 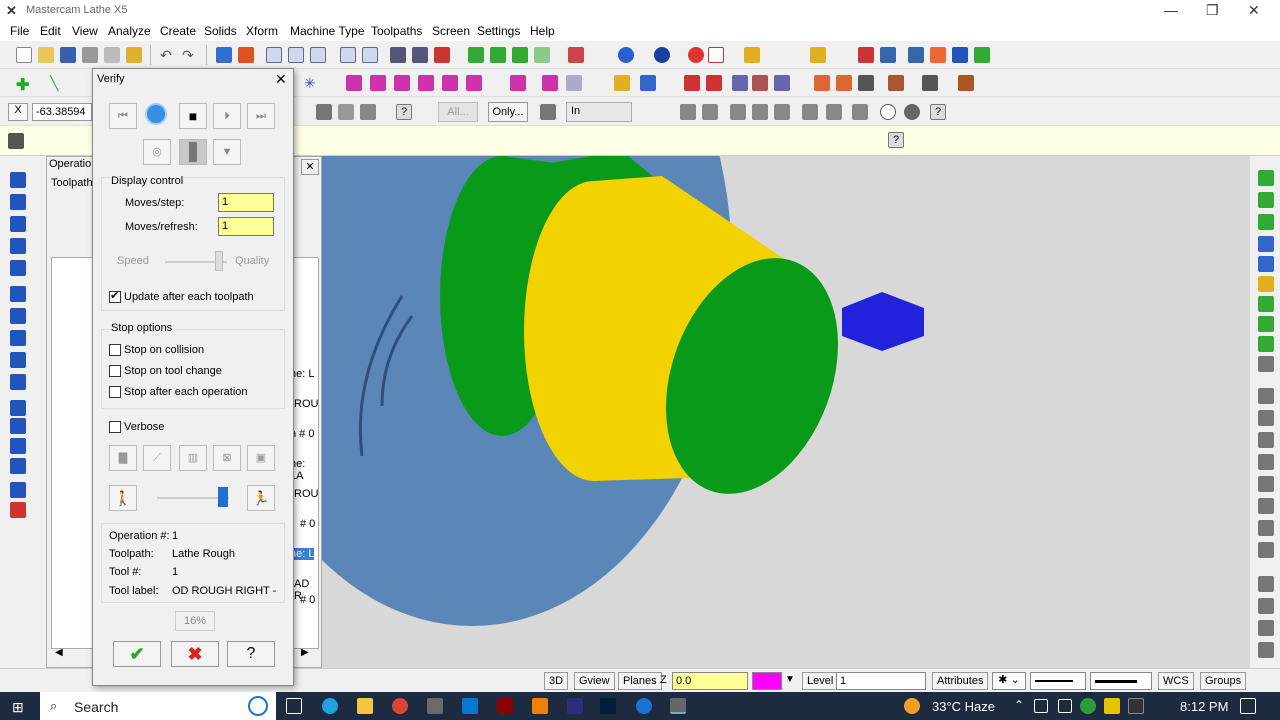 I want to click on select-mode-icon, so click(x=548, y=112).